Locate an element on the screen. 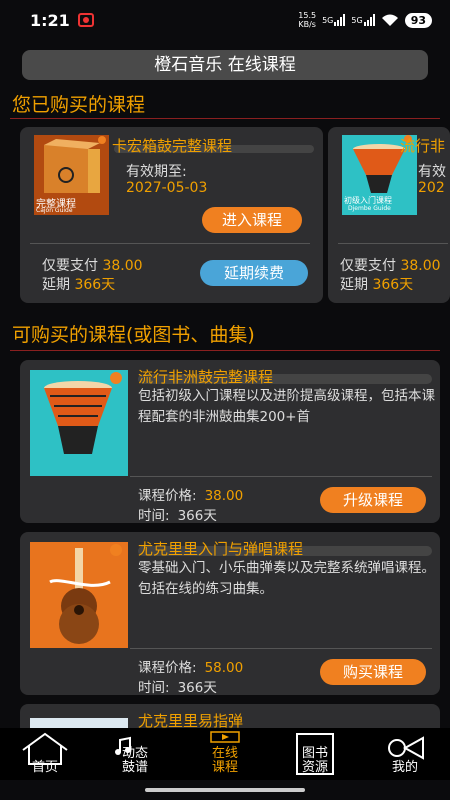  valid-date: 2027-05-03 is located at coordinates (167, 188).